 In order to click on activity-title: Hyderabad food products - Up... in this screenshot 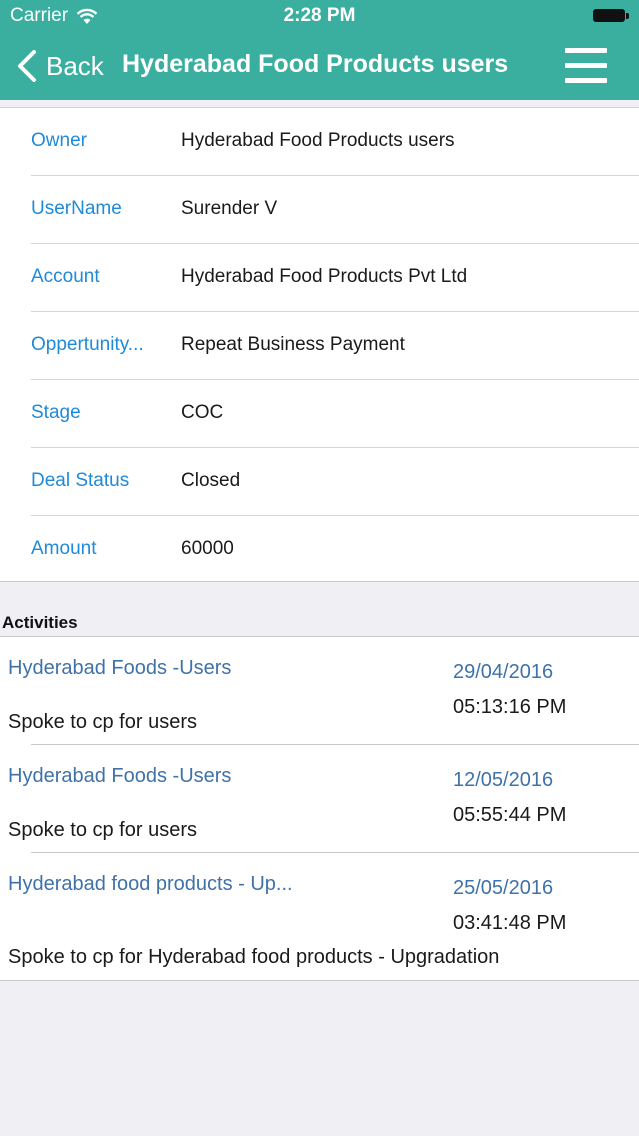, I will do `click(150, 884)`.